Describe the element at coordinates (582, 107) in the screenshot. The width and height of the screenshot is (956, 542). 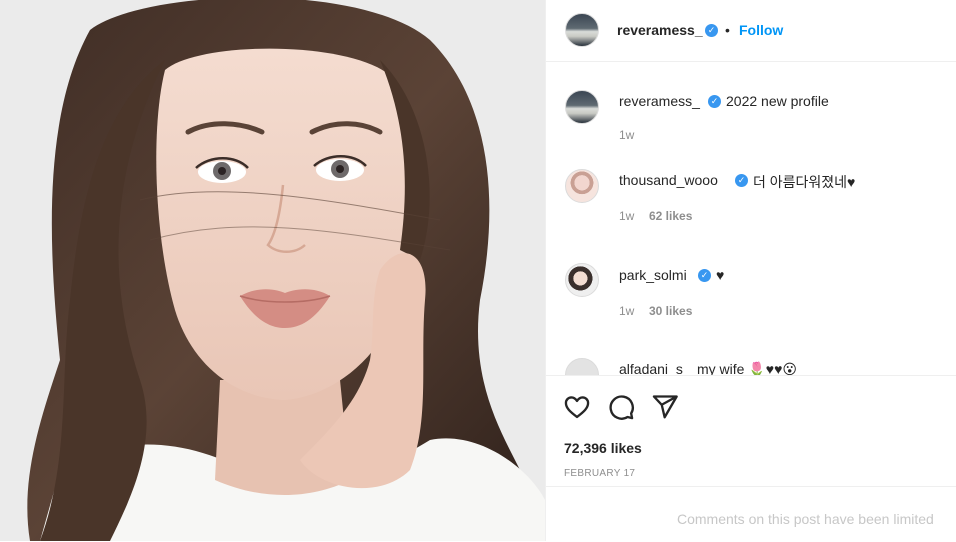
I see `caption-avatar` at that location.